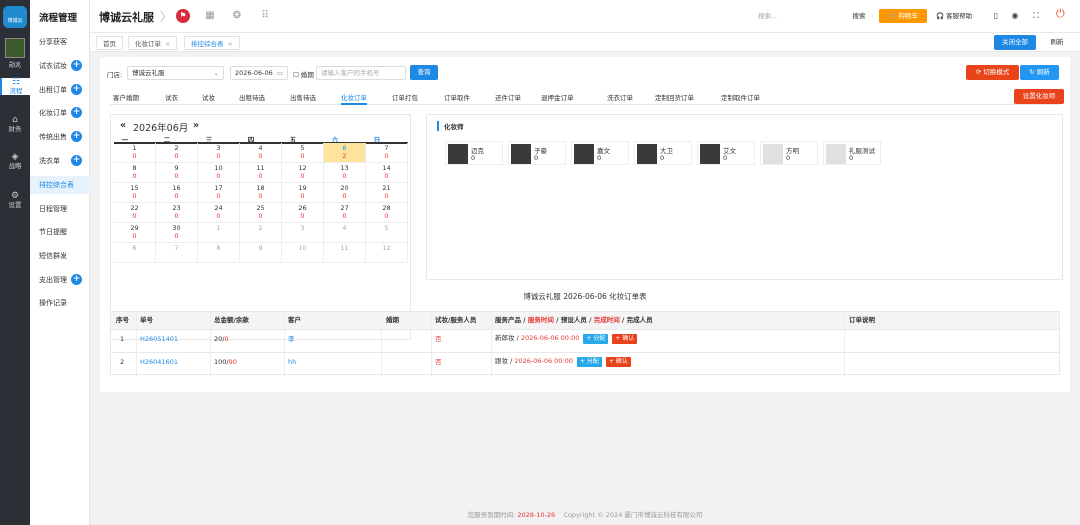  Describe the element at coordinates (387, 153) in the screenshot. I see `calendar-day: 70` at that location.